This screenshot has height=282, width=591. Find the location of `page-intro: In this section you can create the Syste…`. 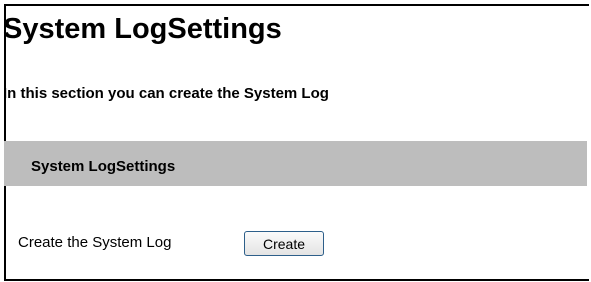

page-intro: In this section you can create the Syste… is located at coordinates (166, 93).